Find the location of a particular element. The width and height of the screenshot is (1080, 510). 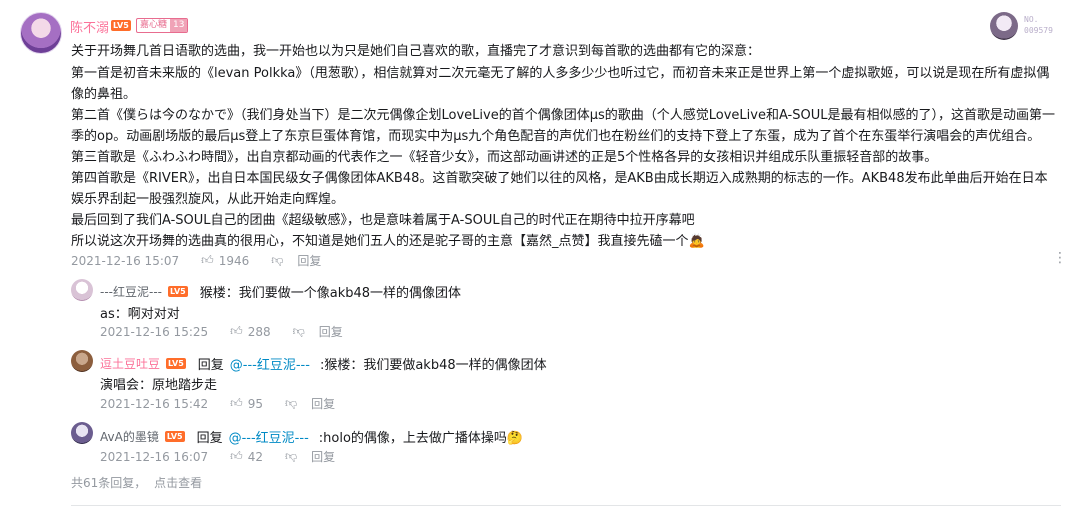

more-vertical-icon: ⋮ is located at coordinates (1060, 258).